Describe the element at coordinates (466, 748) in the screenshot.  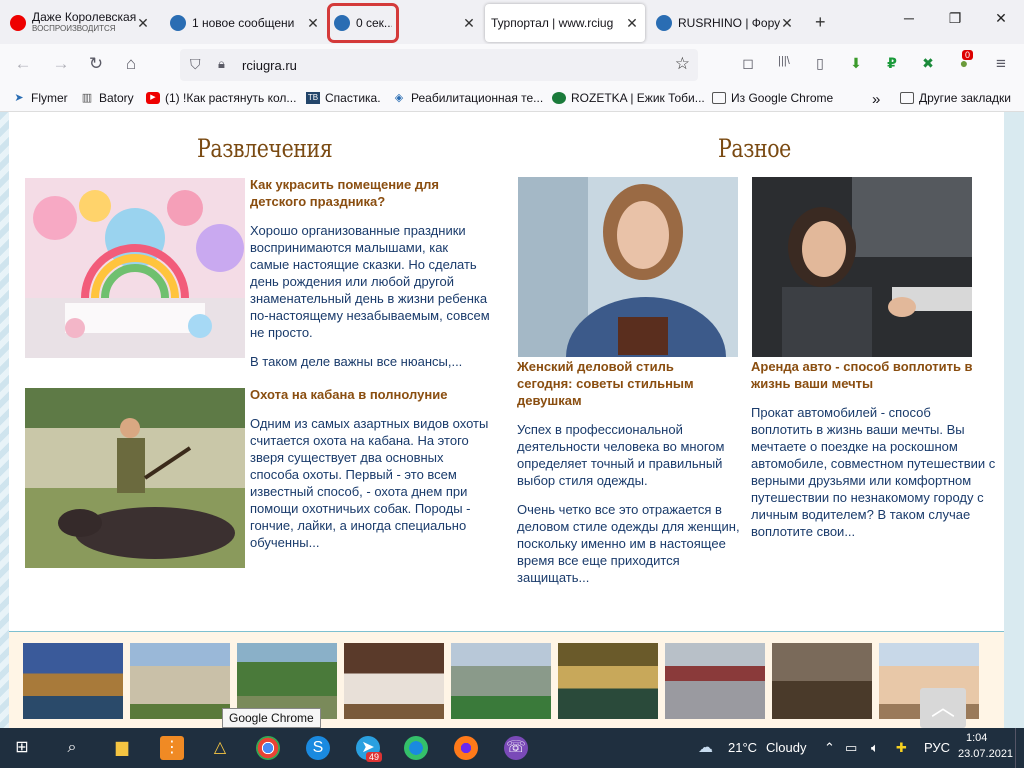
I see `firefox-icon` at that location.